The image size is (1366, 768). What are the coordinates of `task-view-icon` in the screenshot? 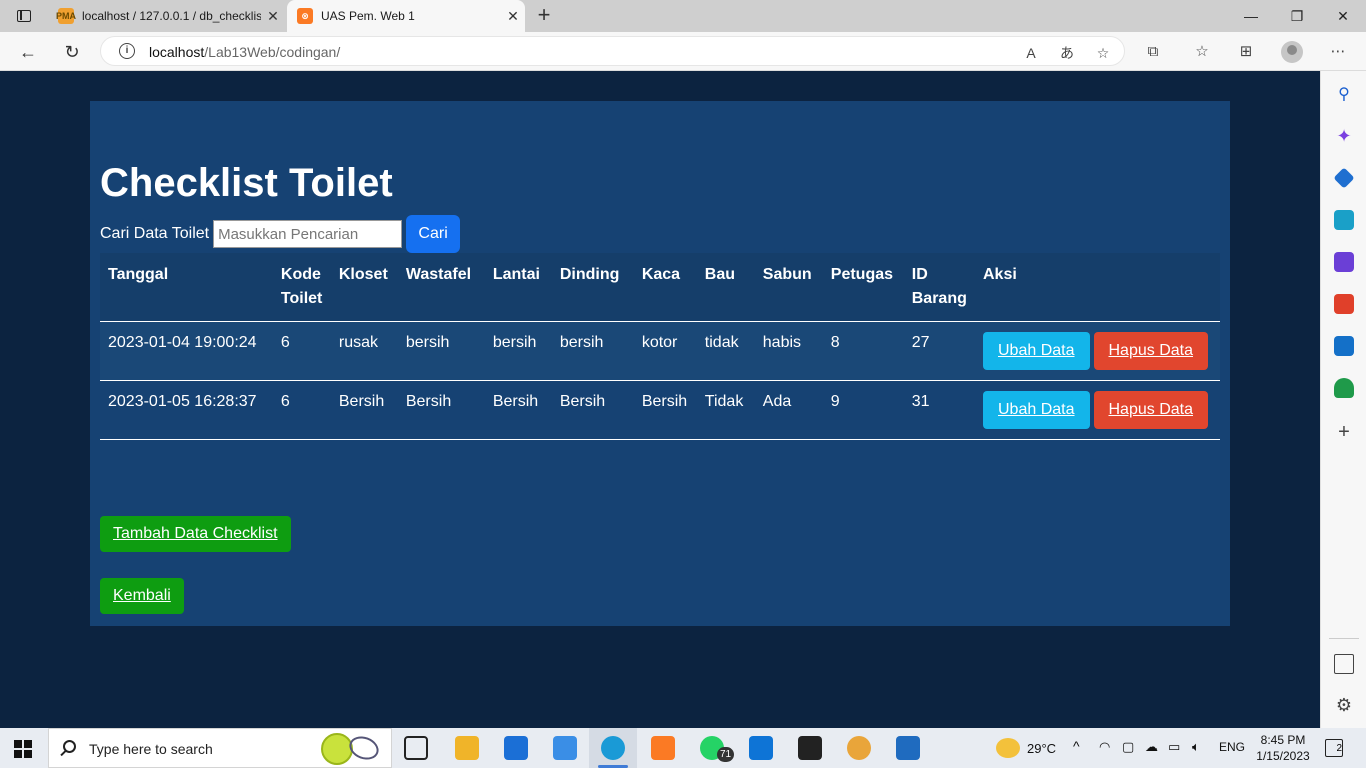 It's located at (416, 748).